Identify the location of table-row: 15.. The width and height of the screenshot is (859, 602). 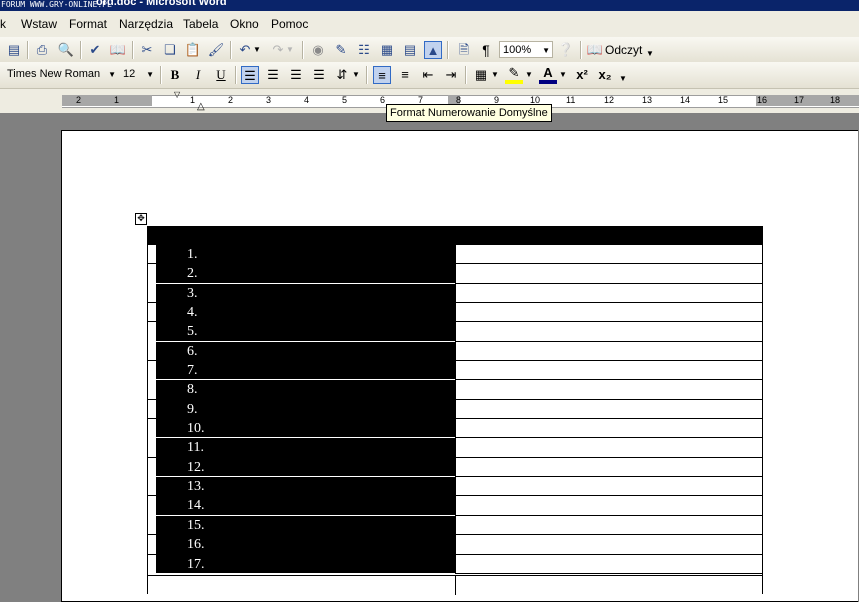
(455, 525).